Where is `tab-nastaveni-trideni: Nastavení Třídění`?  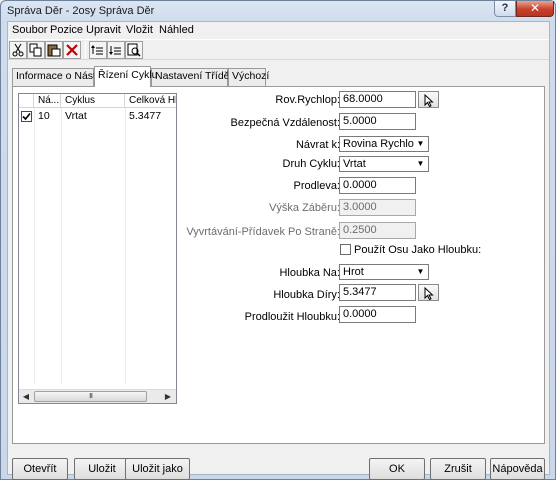
tab-nastaveni-trideni: Nastavení Třídění is located at coordinates (194, 77).